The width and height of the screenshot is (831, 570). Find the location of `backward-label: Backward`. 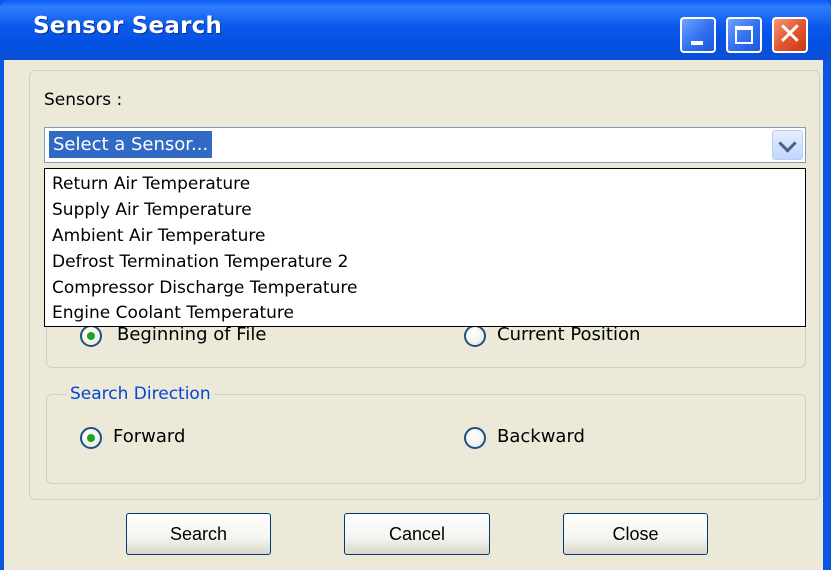

backward-label: Backward is located at coordinates (541, 437).